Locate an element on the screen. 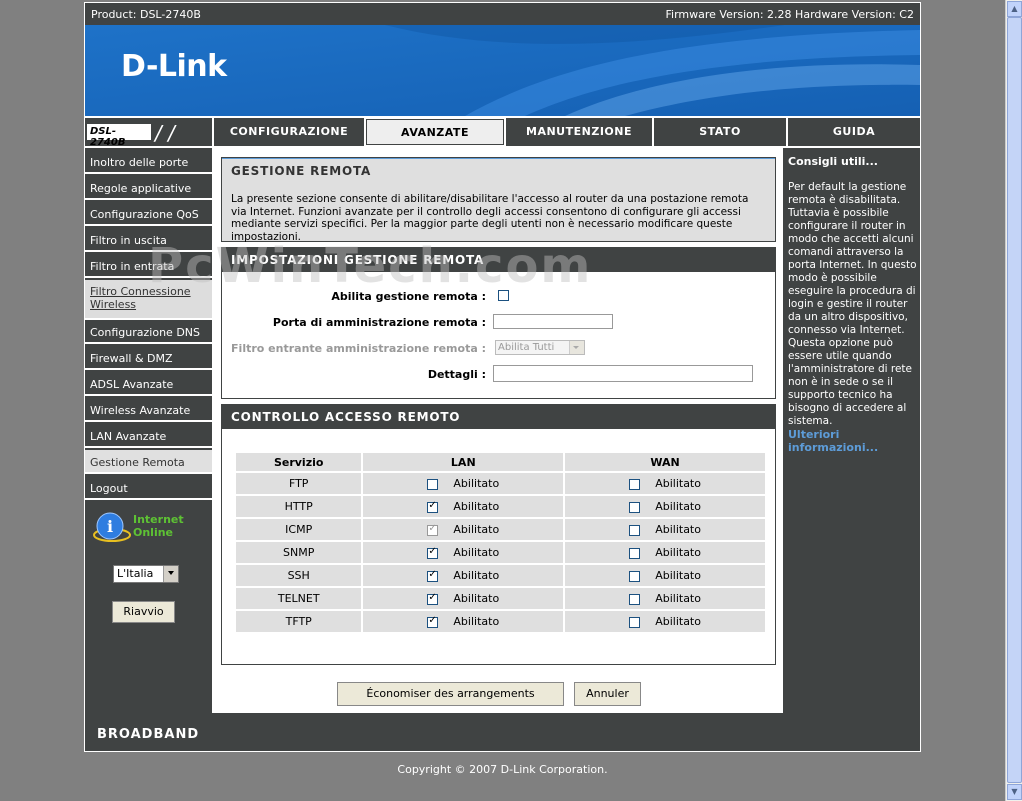  filter-select: Abilita Tutti is located at coordinates (540, 347).